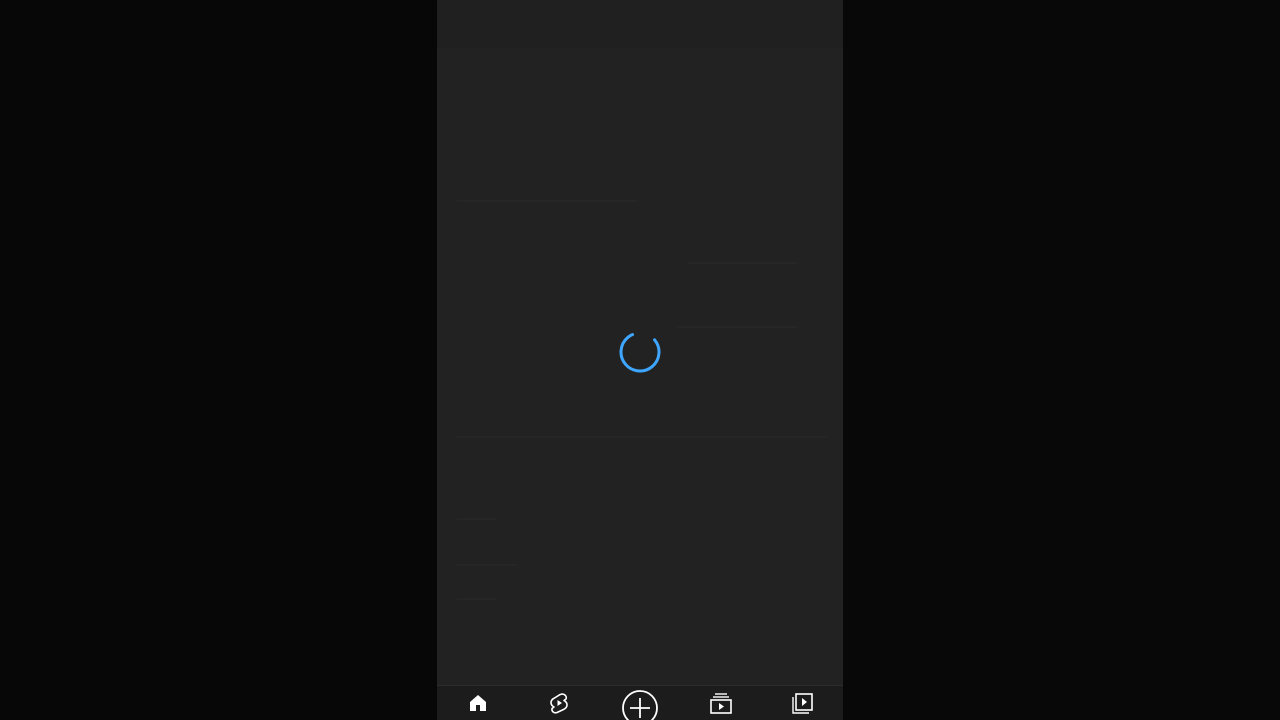 The height and width of the screenshot is (720, 1280). I want to click on library-icon, so click(802, 703).